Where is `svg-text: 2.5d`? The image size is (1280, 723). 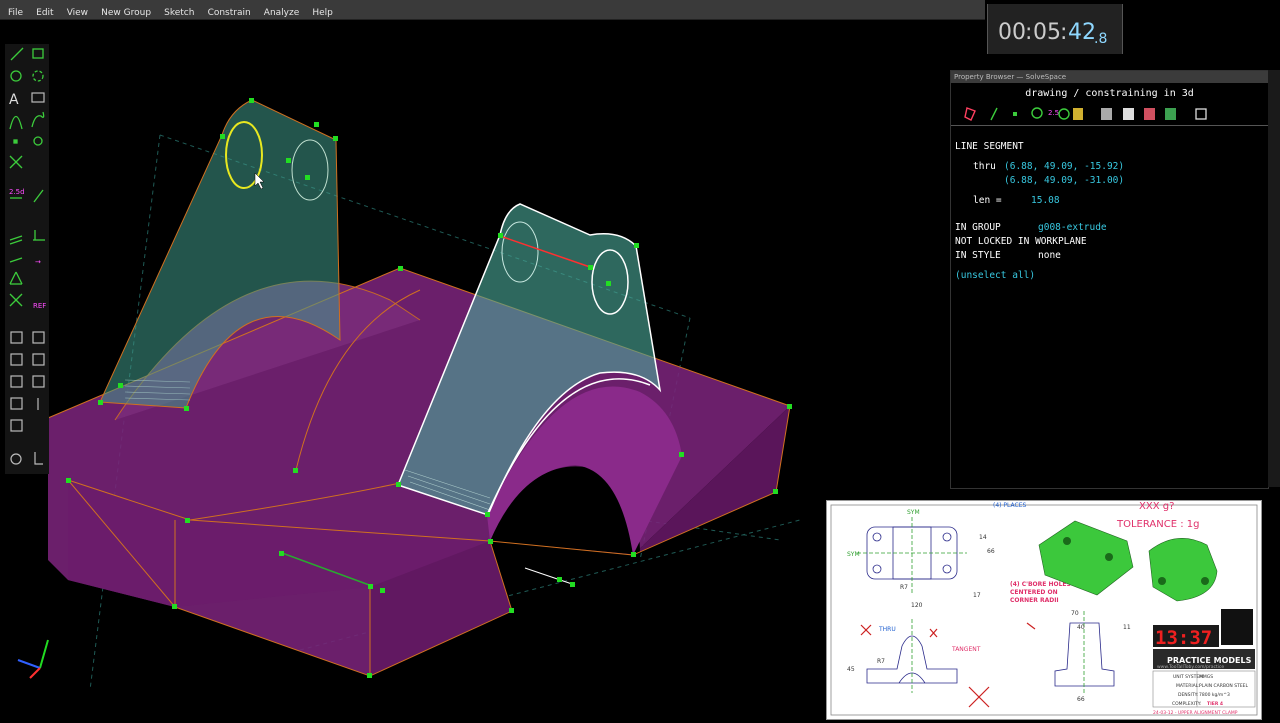
svg-text: 2.5d is located at coordinates (17, 192).